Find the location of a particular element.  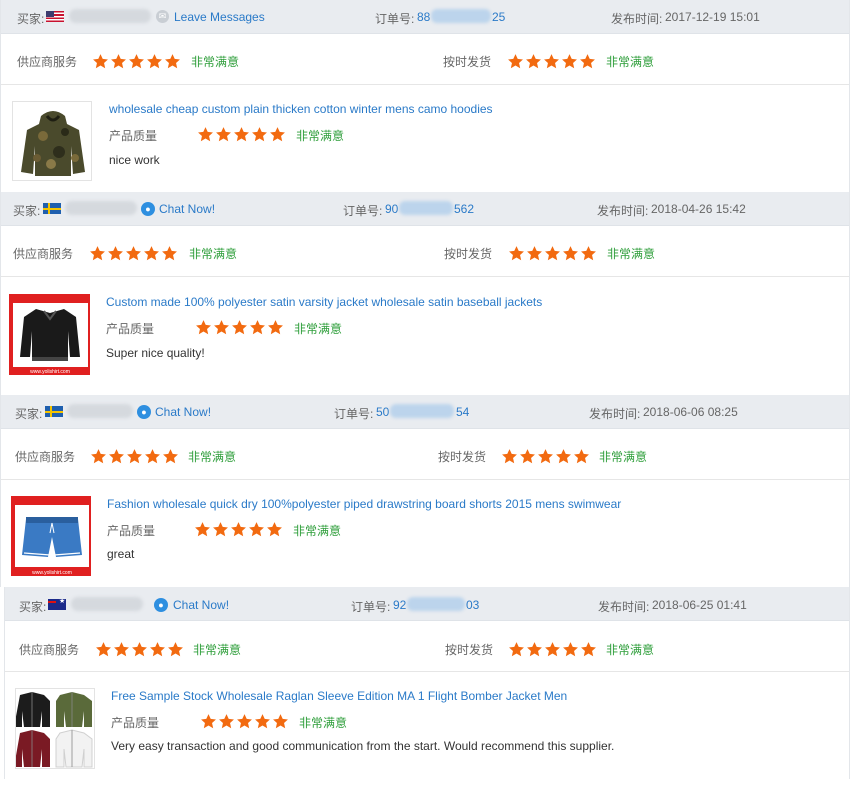

rating-row: 供应商服务 非常满意 按时发货 非常满意 is located at coordinates (425, 59).